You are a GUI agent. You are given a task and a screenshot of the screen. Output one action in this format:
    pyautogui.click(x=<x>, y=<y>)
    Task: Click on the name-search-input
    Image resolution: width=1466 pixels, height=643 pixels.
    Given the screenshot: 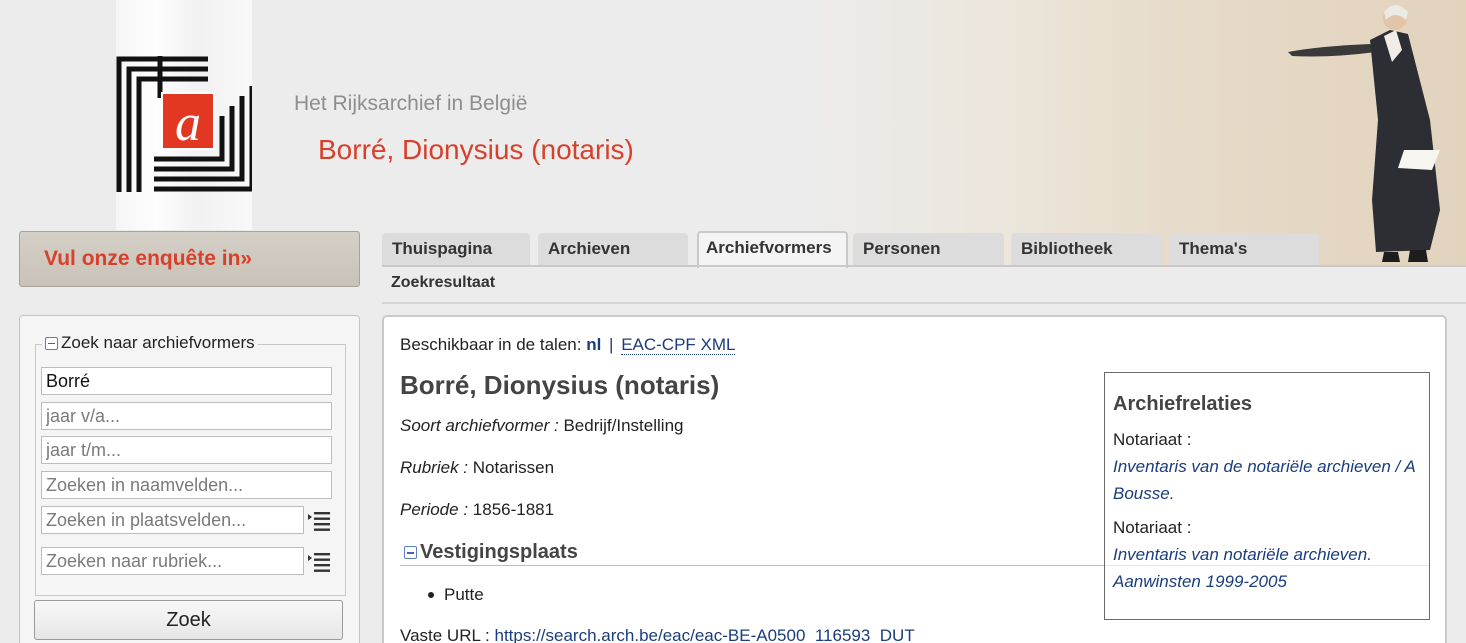 What is the action you would take?
    pyautogui.click(x=186, y=381)
    